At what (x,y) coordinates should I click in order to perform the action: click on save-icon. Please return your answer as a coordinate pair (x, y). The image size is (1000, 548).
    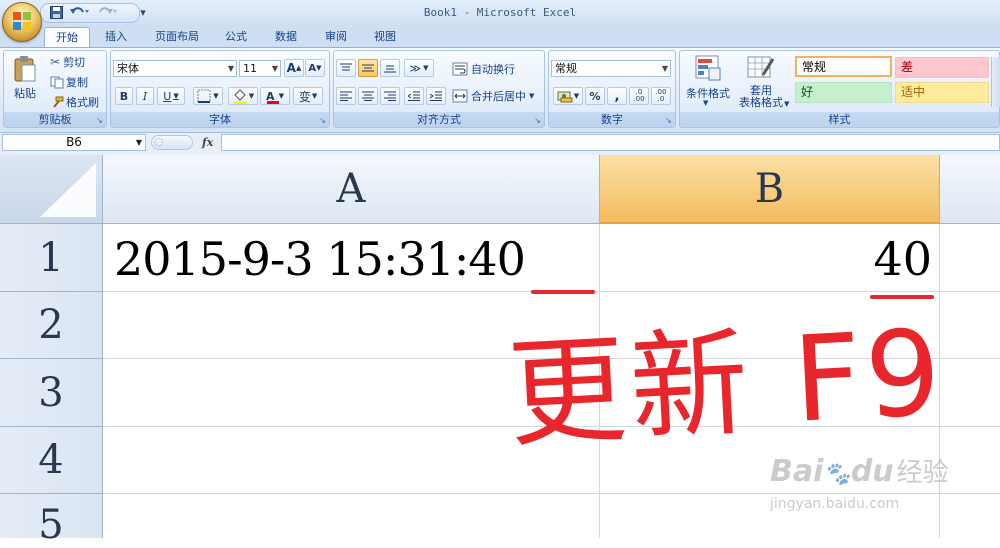
    Looking at the image, I should click on (56, 12).